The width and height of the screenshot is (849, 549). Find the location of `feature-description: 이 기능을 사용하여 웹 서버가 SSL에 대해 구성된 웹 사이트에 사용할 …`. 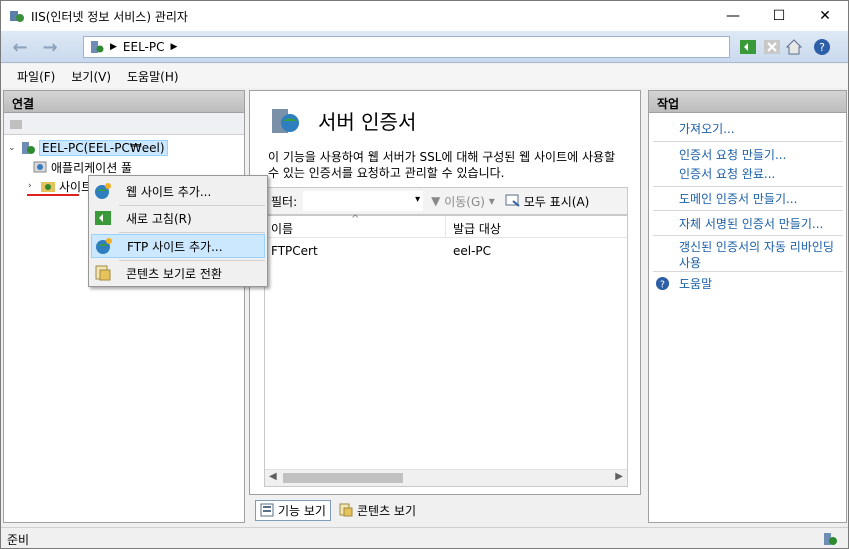

feature-description: 이 기능을 사용하여 웹 서버가 SSL에 대해 구성된 웹 사이트에 사용할 … is located at coordinates (442, 165).